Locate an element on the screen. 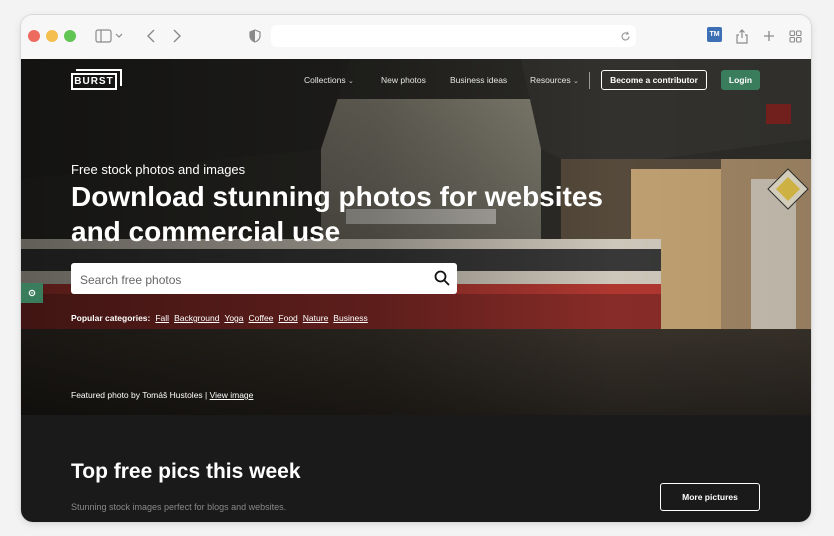 This screenshot has height=536, width=834. view-image-link: View image is located at coordinates (232, 395).